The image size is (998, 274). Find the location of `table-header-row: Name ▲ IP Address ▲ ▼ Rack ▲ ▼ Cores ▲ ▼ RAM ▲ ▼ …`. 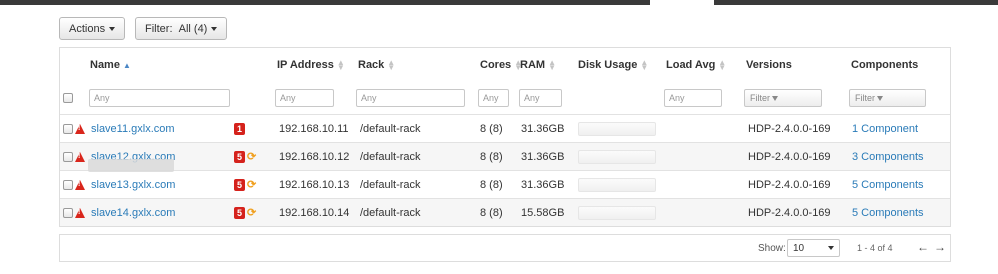

table-header-row: Name ▲ IP Address ▲ ▼ Rack ▲ ▼ Cores ▲ ▼ RAM ▲ ▼ … is located at coordinates (505, 65).